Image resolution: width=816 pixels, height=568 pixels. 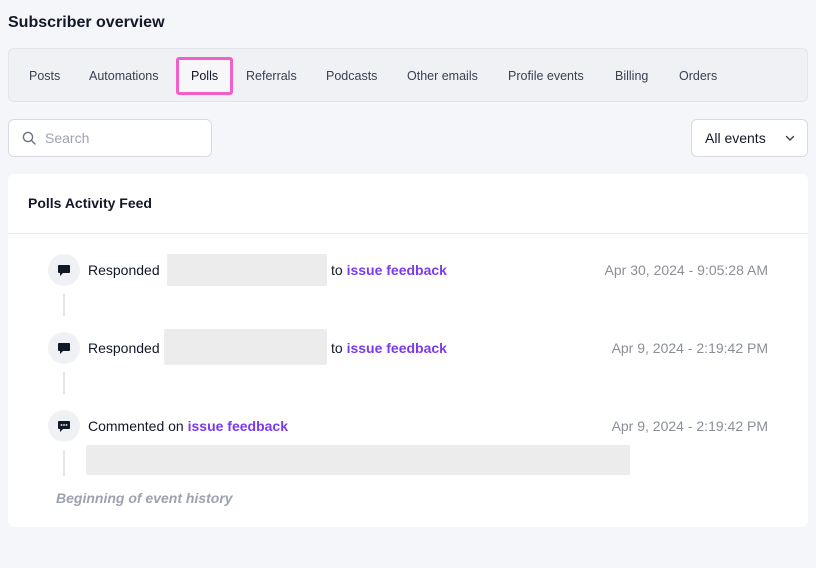 What do you see at coordinates (358, 460) in the screenshot?
I see `redacted-comment` at bounding box center [358, 460].